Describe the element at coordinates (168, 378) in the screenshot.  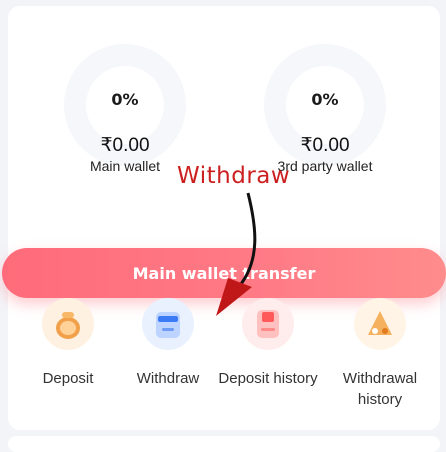
I see `withdraw-label: Withdraw` at that location.